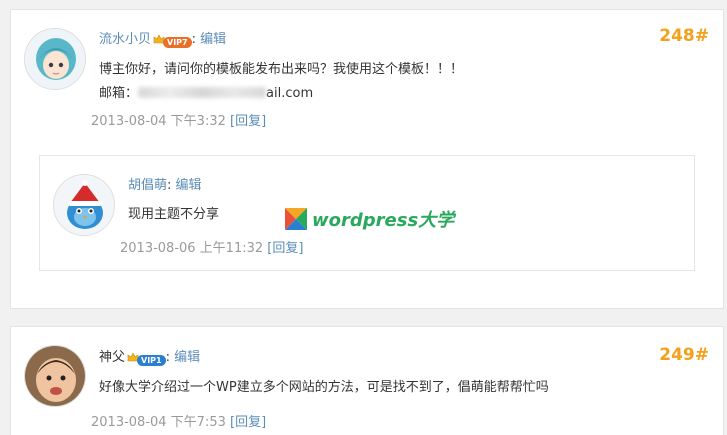 The width and height of the screenshot is (727, 435). I want to click on author-name: 神父, so click(112, 357).